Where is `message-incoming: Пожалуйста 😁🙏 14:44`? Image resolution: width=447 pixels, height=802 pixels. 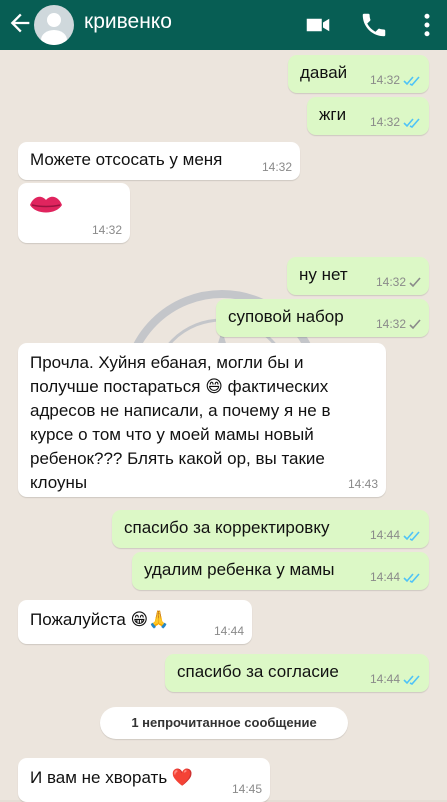
message-incoming: Пожалуйста 😁🙏 14:44 is located at coordinates (135, 622).